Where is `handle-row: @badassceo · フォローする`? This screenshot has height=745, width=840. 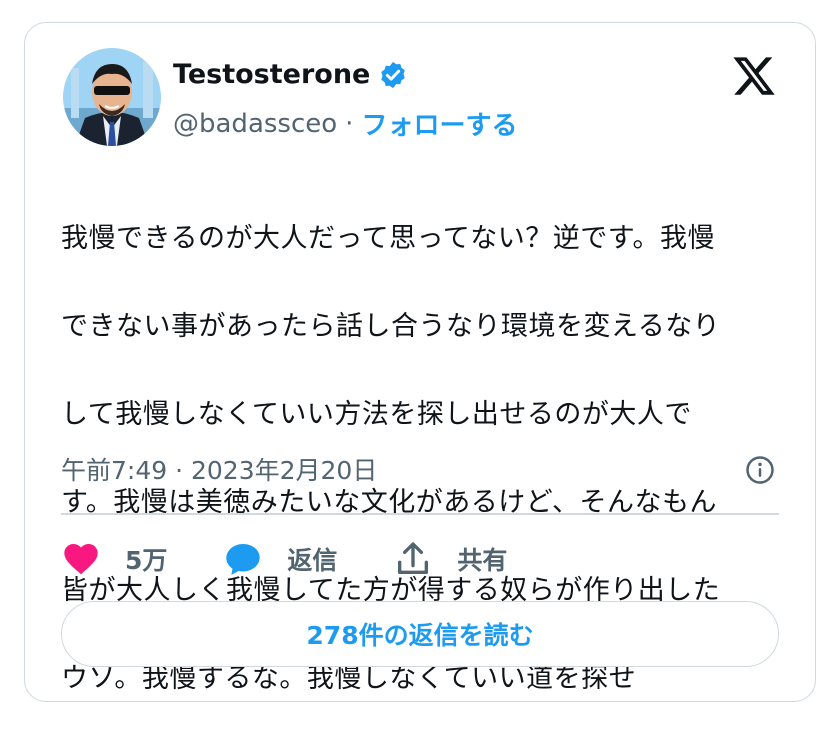 handle-row: @badassceo · フォローする is located at coordinates (345, 123).